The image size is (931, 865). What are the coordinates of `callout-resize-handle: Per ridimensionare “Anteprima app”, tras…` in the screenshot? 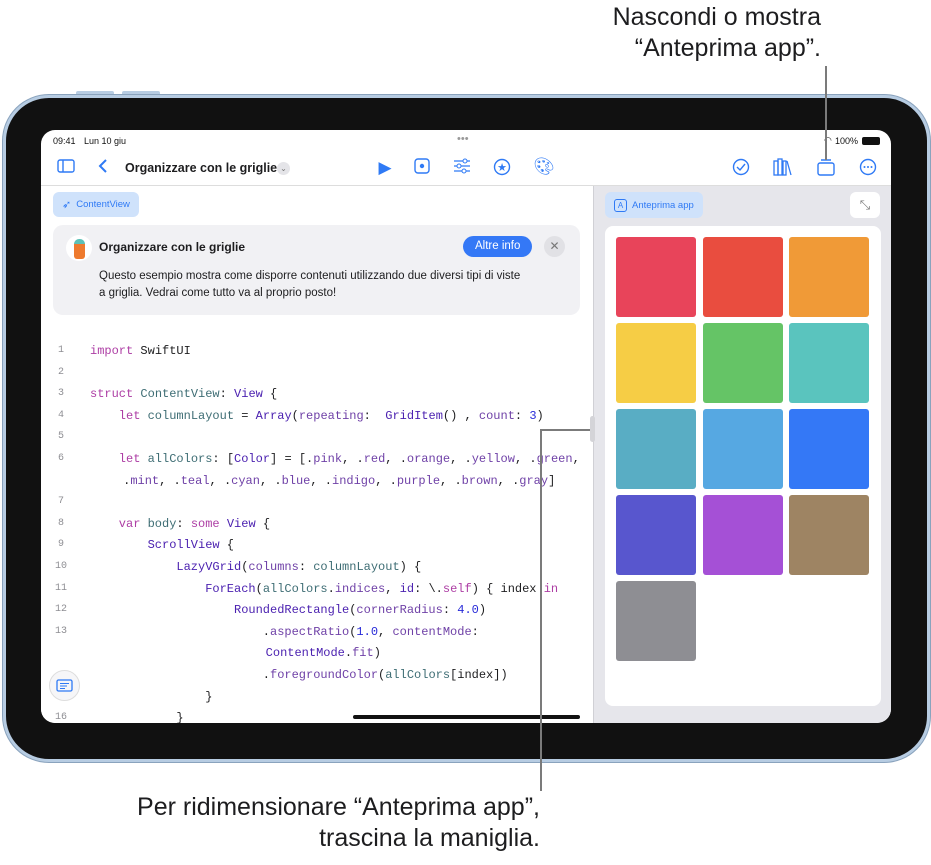 It's located at (338, 823).